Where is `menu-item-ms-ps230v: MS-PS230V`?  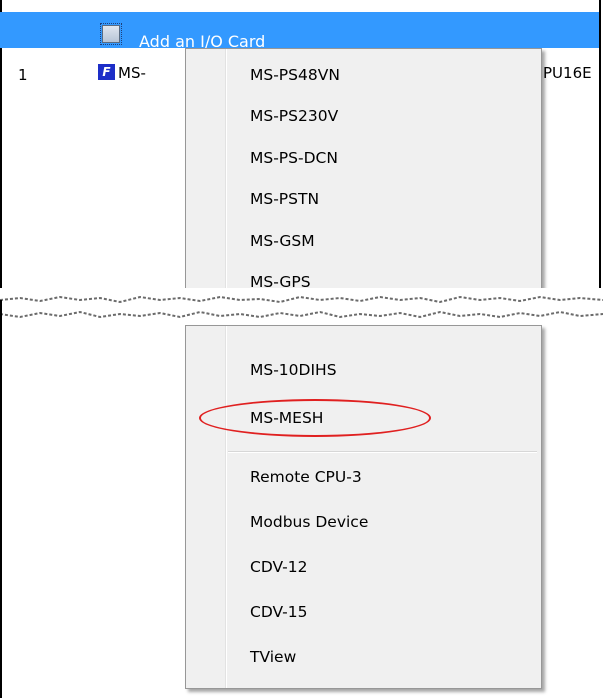 menu-item-ms-ps230v: MS-PS230V is located at coordinates (294, 116).